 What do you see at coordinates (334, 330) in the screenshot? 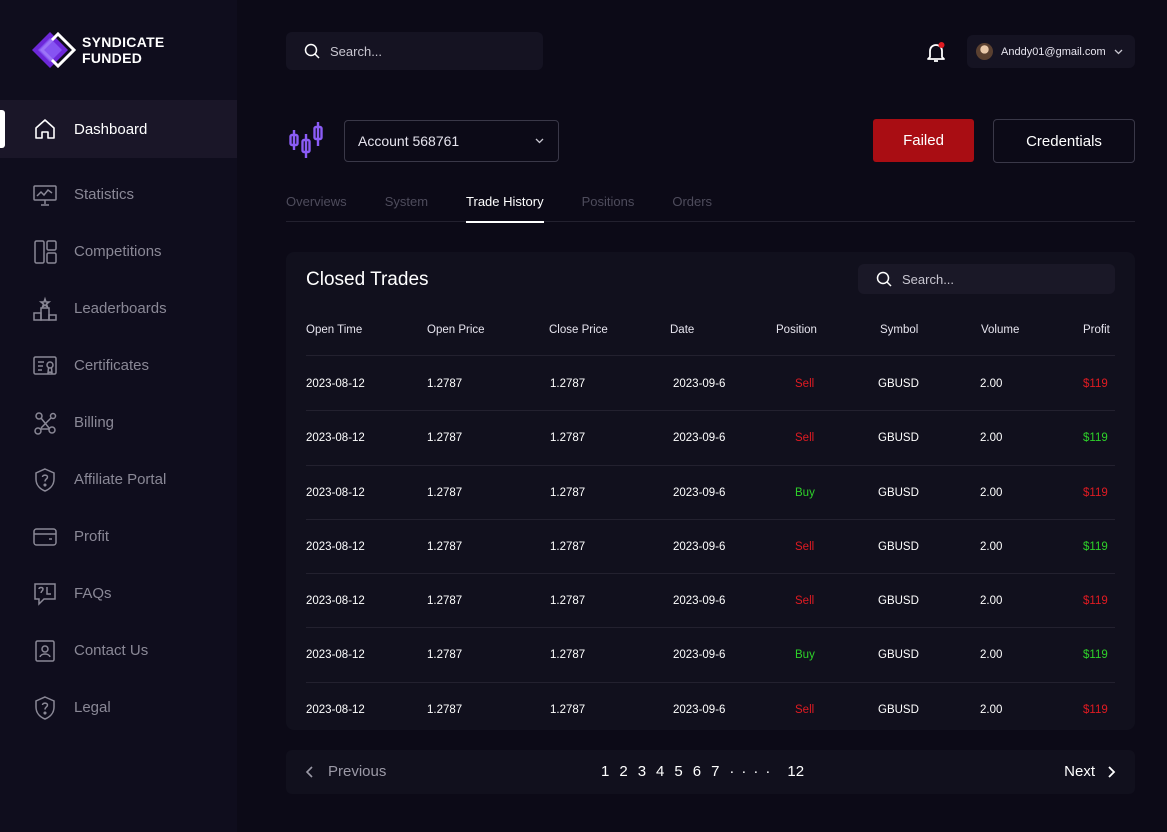
I see `column-header: Open Time` at bounding box center [334, 330].